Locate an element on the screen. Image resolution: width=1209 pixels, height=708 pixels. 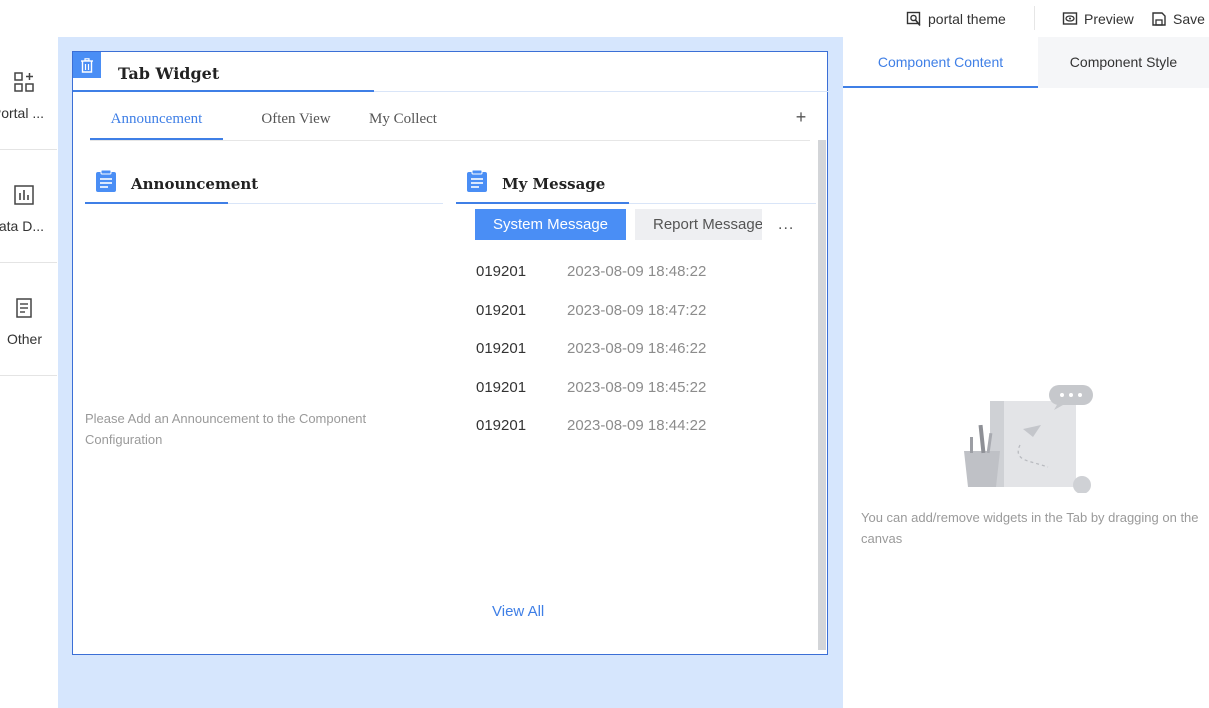
delete-widget-button is located at coordinates (87, 65).